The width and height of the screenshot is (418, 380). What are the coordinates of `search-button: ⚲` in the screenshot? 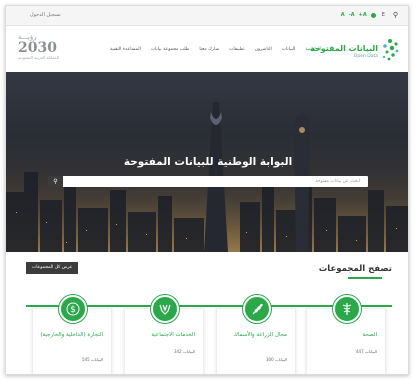 It's located at (55, 181).